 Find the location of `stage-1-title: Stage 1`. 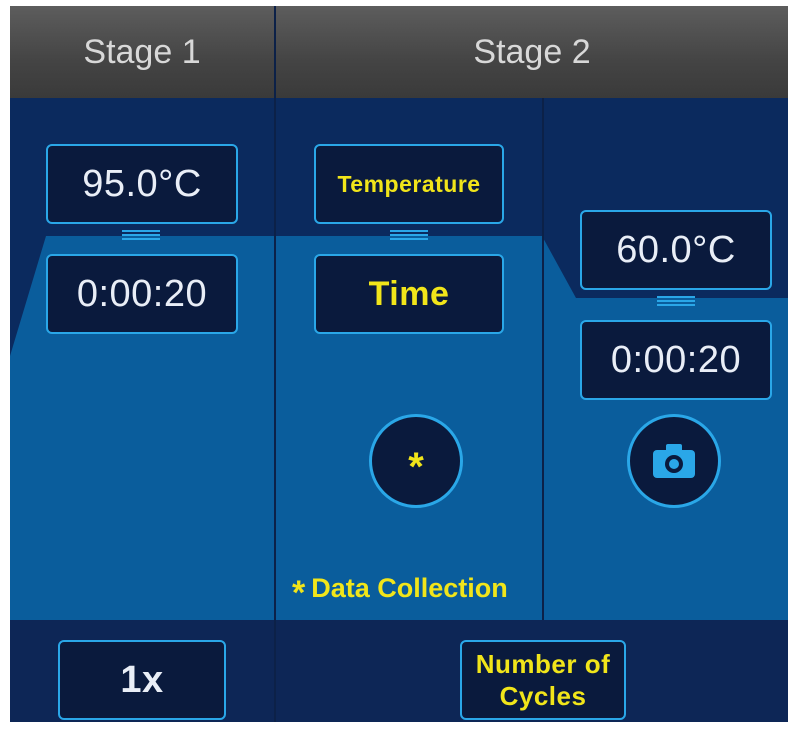

stage-1-title: Stage 1 is located at coordinates (142, 51).